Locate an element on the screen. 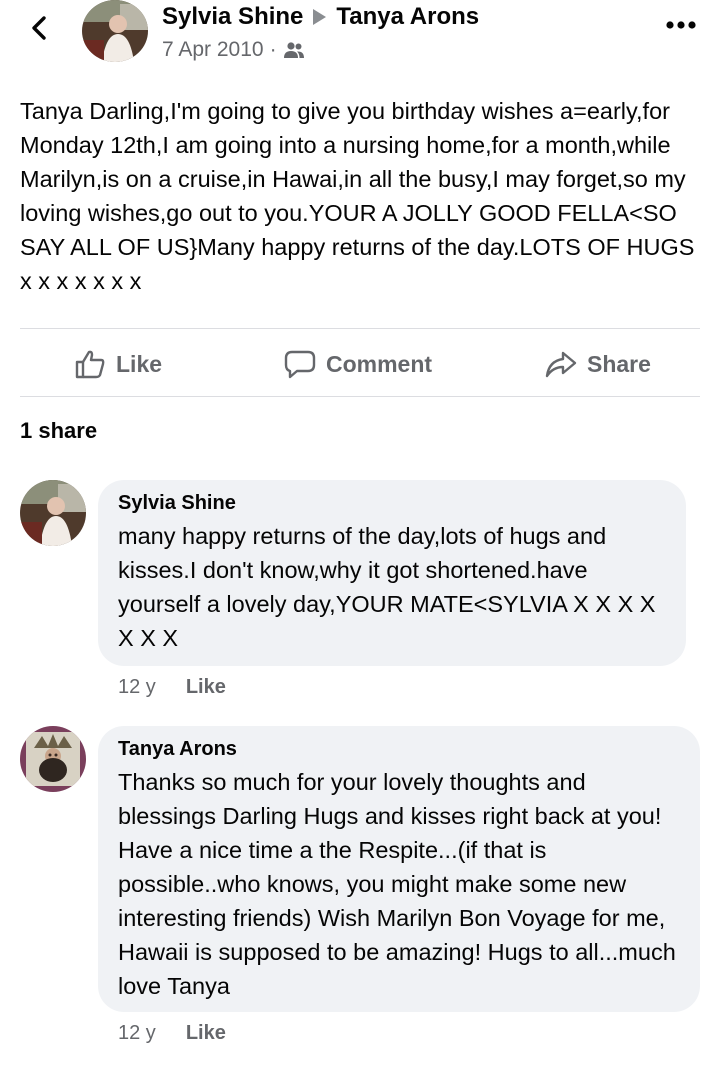  back-button is located at coordinates (40, 28).